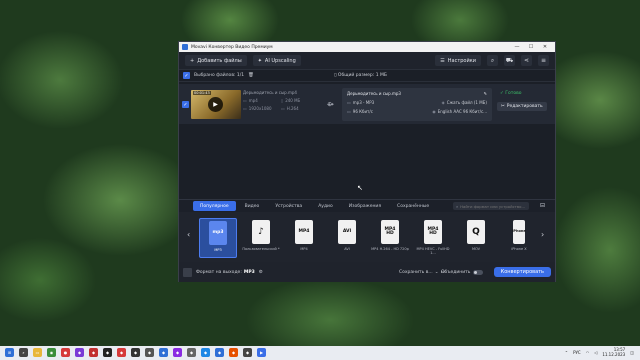 This screenshot has width=640, height=360. I want to click on target-format: ▭ mp3 - MP3, so click(360, 102).